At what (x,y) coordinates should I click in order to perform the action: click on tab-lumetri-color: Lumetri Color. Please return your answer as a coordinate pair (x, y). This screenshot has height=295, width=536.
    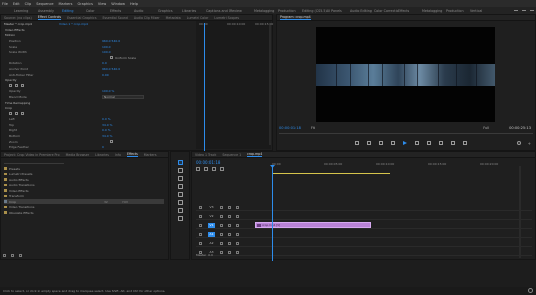
    Looking at the image, I should click on (198, 18).